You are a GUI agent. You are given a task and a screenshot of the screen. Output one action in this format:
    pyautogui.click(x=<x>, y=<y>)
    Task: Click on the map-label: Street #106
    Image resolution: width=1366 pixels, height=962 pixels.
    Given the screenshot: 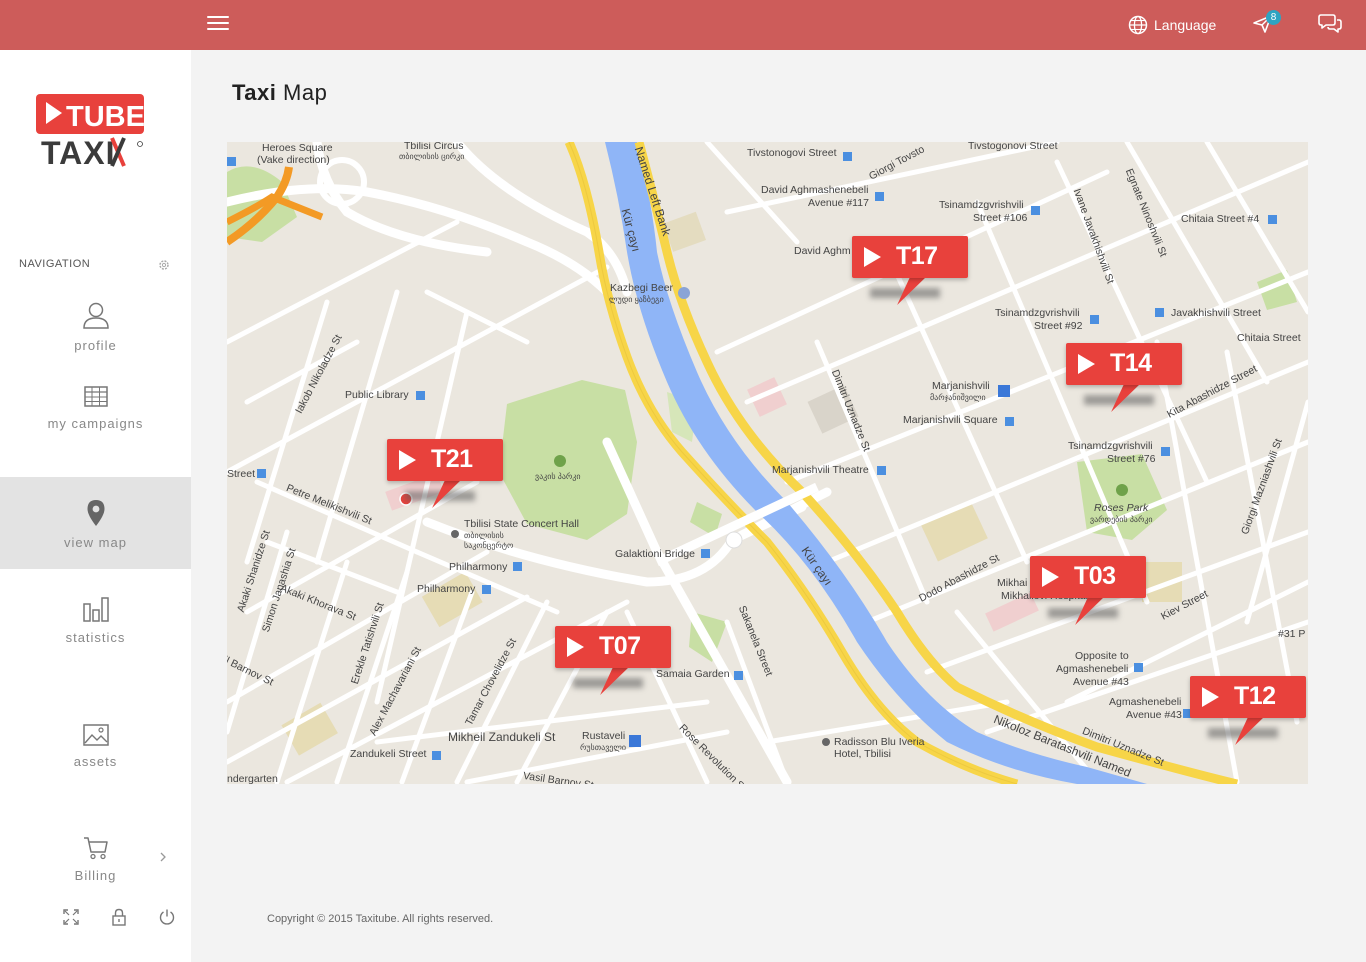 What is the action you would take?
    pyautogui.click(x=1000, y=218)
    